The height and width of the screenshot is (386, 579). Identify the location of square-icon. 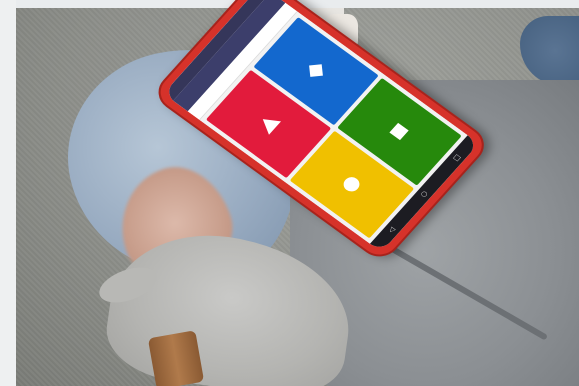
(399, 131).